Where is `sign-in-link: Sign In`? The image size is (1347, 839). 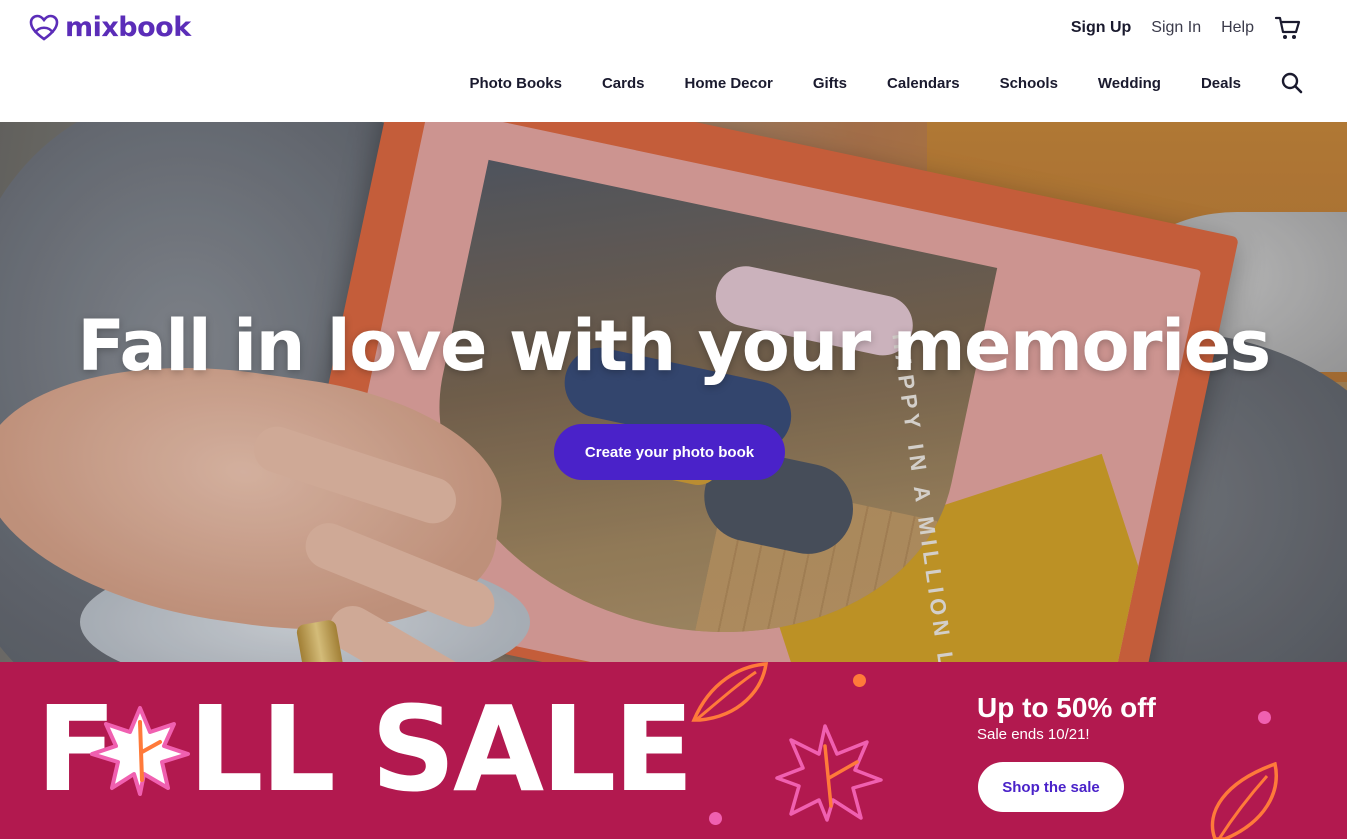 sign-in-link: Sign In is located at coordinates (1176, 28).